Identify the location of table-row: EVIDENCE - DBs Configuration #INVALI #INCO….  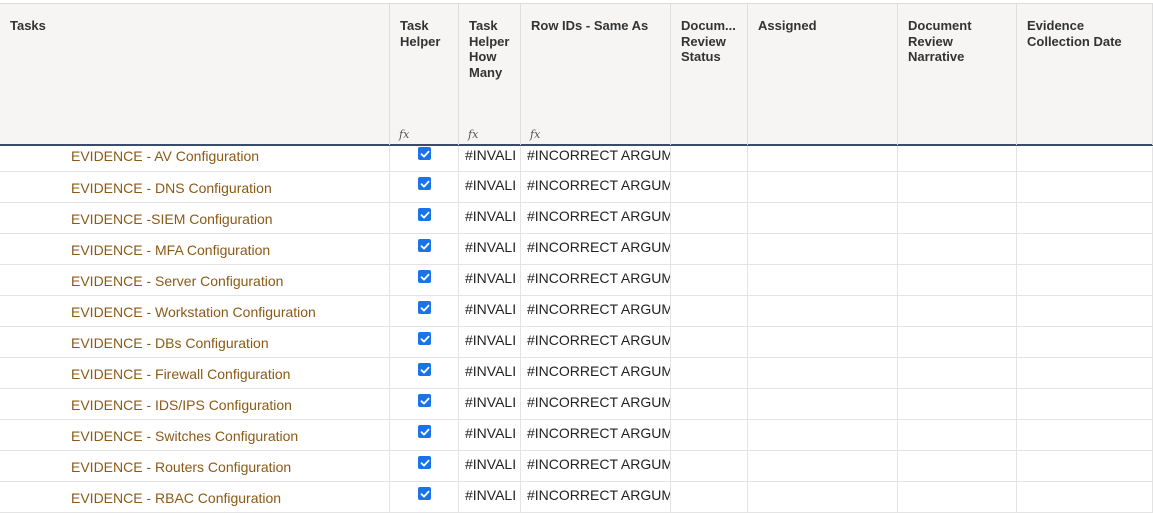
(576, 342).